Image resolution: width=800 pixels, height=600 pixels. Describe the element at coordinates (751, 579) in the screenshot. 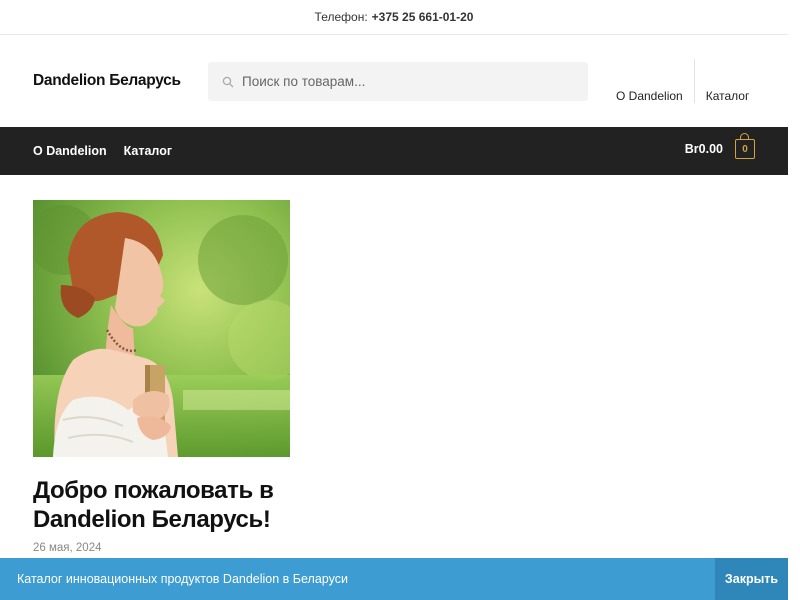

I see `close-notice-button: Закрыть` at that location.